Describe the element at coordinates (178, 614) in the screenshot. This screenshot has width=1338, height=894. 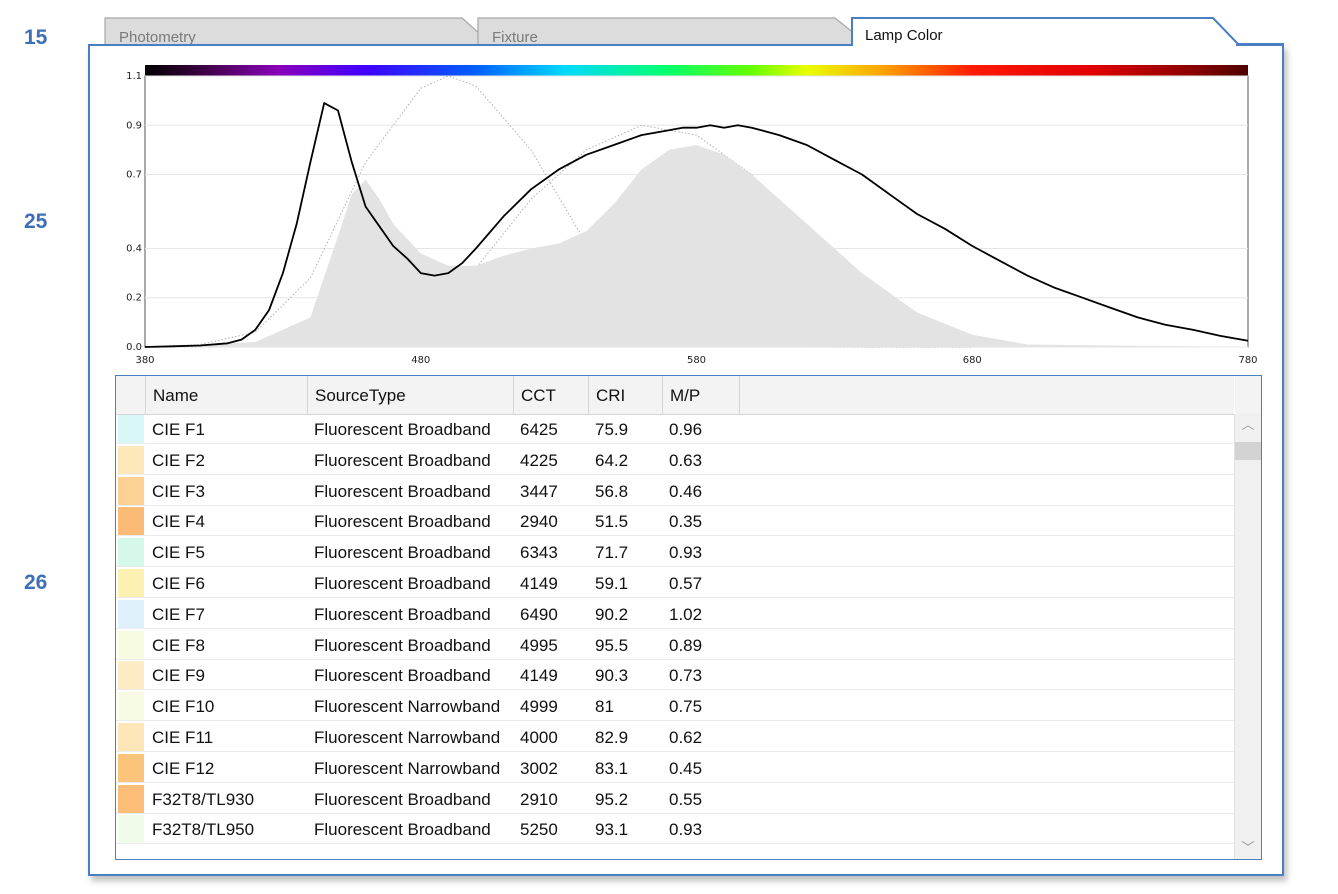
I see `cell-name: CIE F7` at that location.